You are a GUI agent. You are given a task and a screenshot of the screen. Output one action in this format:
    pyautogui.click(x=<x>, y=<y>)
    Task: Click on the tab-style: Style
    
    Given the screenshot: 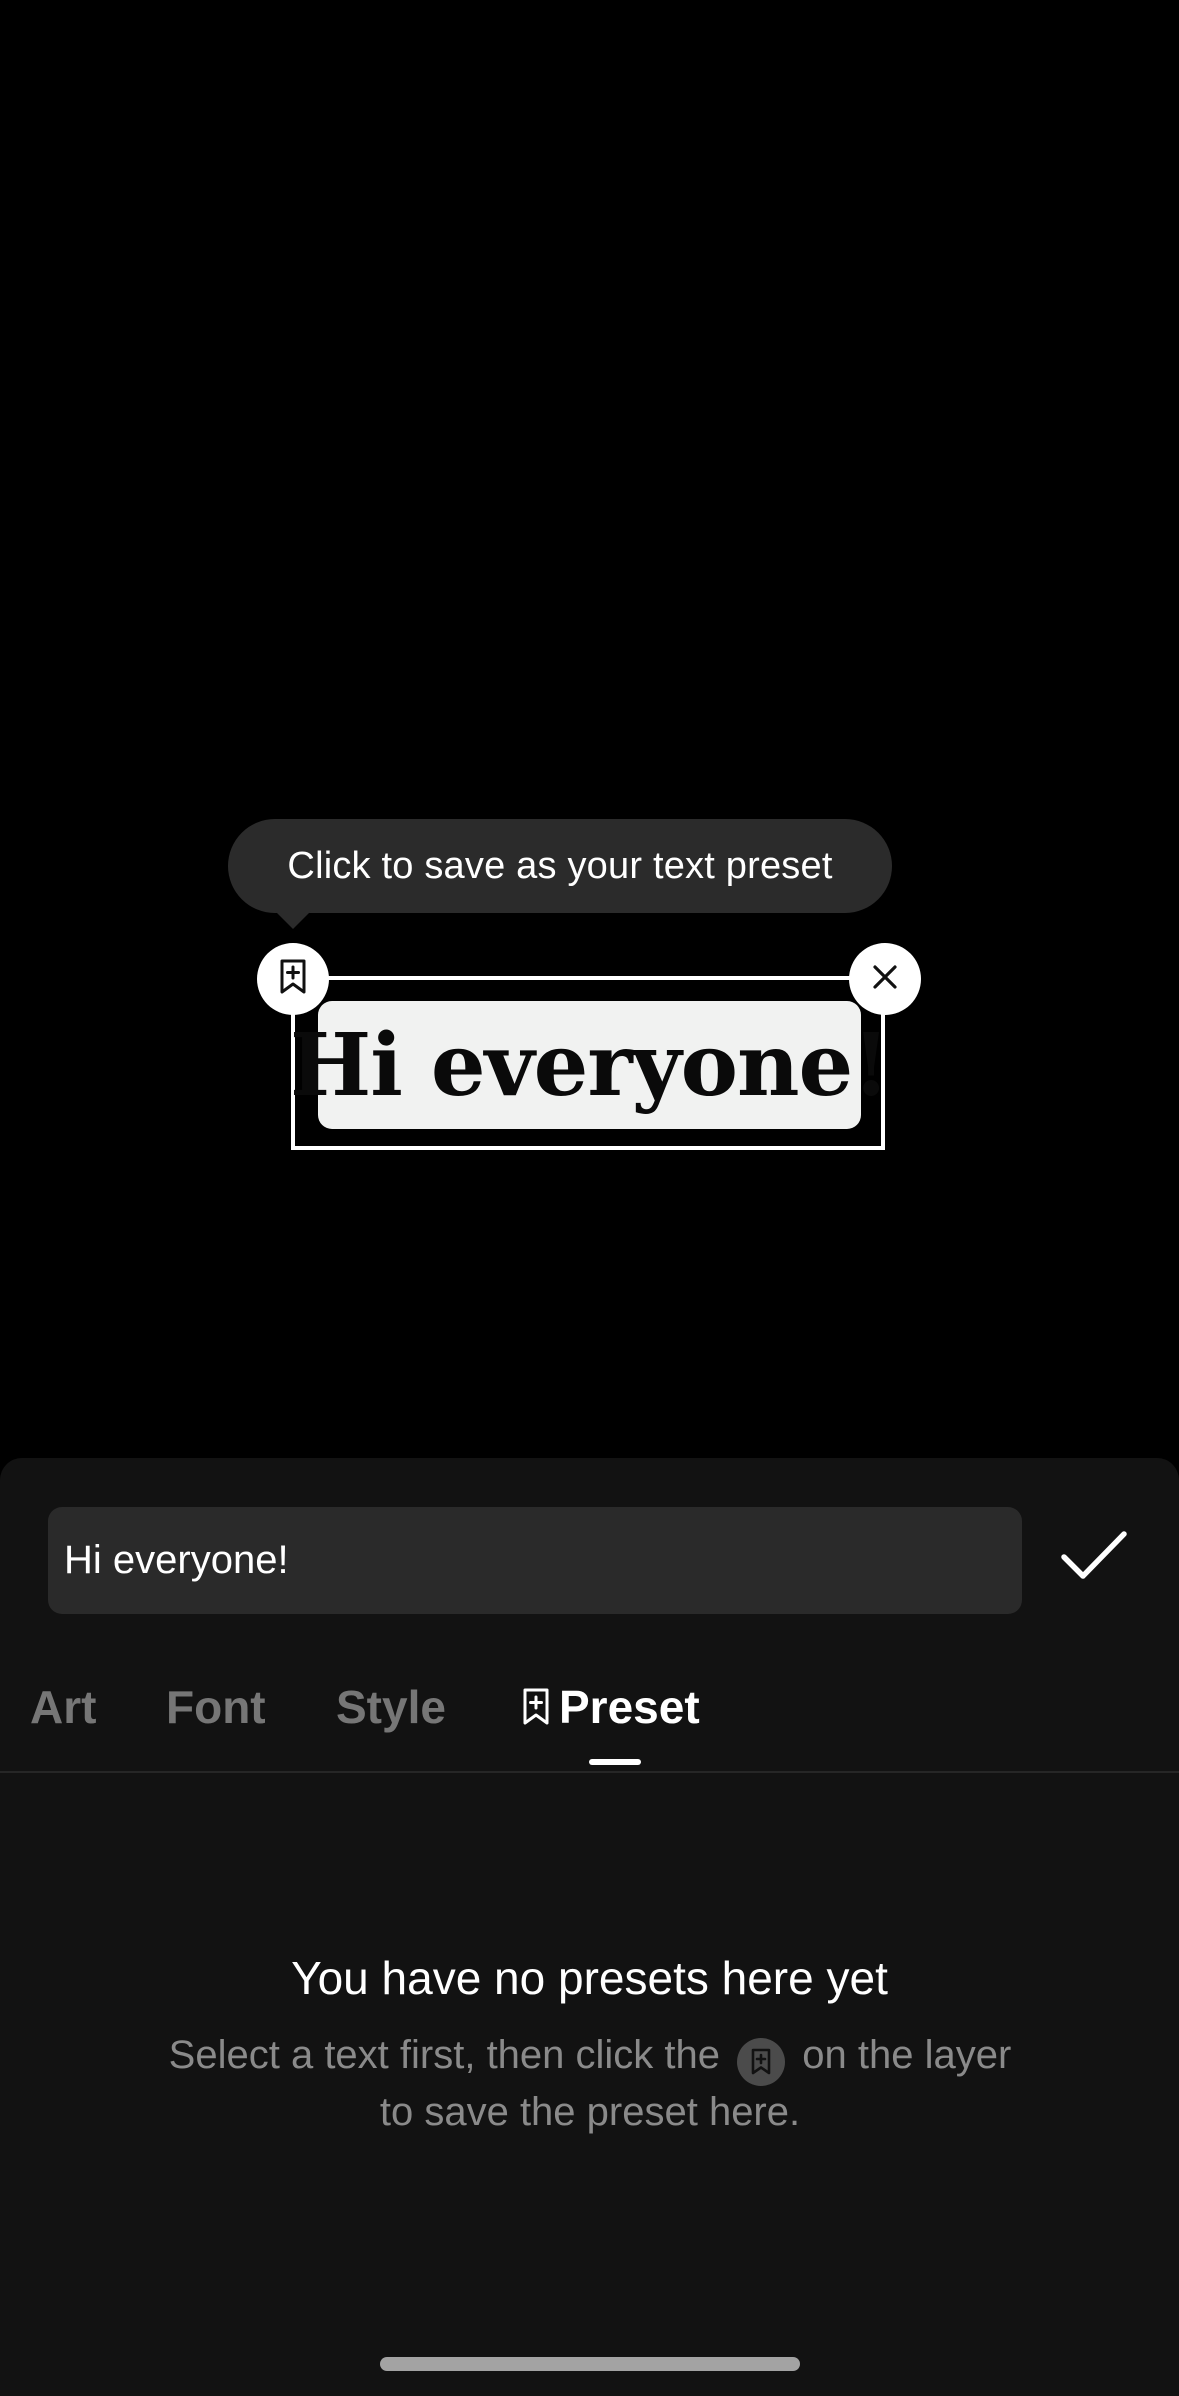 What is the action you would take?
    pyautogui.click(x=391, y=1707)
    